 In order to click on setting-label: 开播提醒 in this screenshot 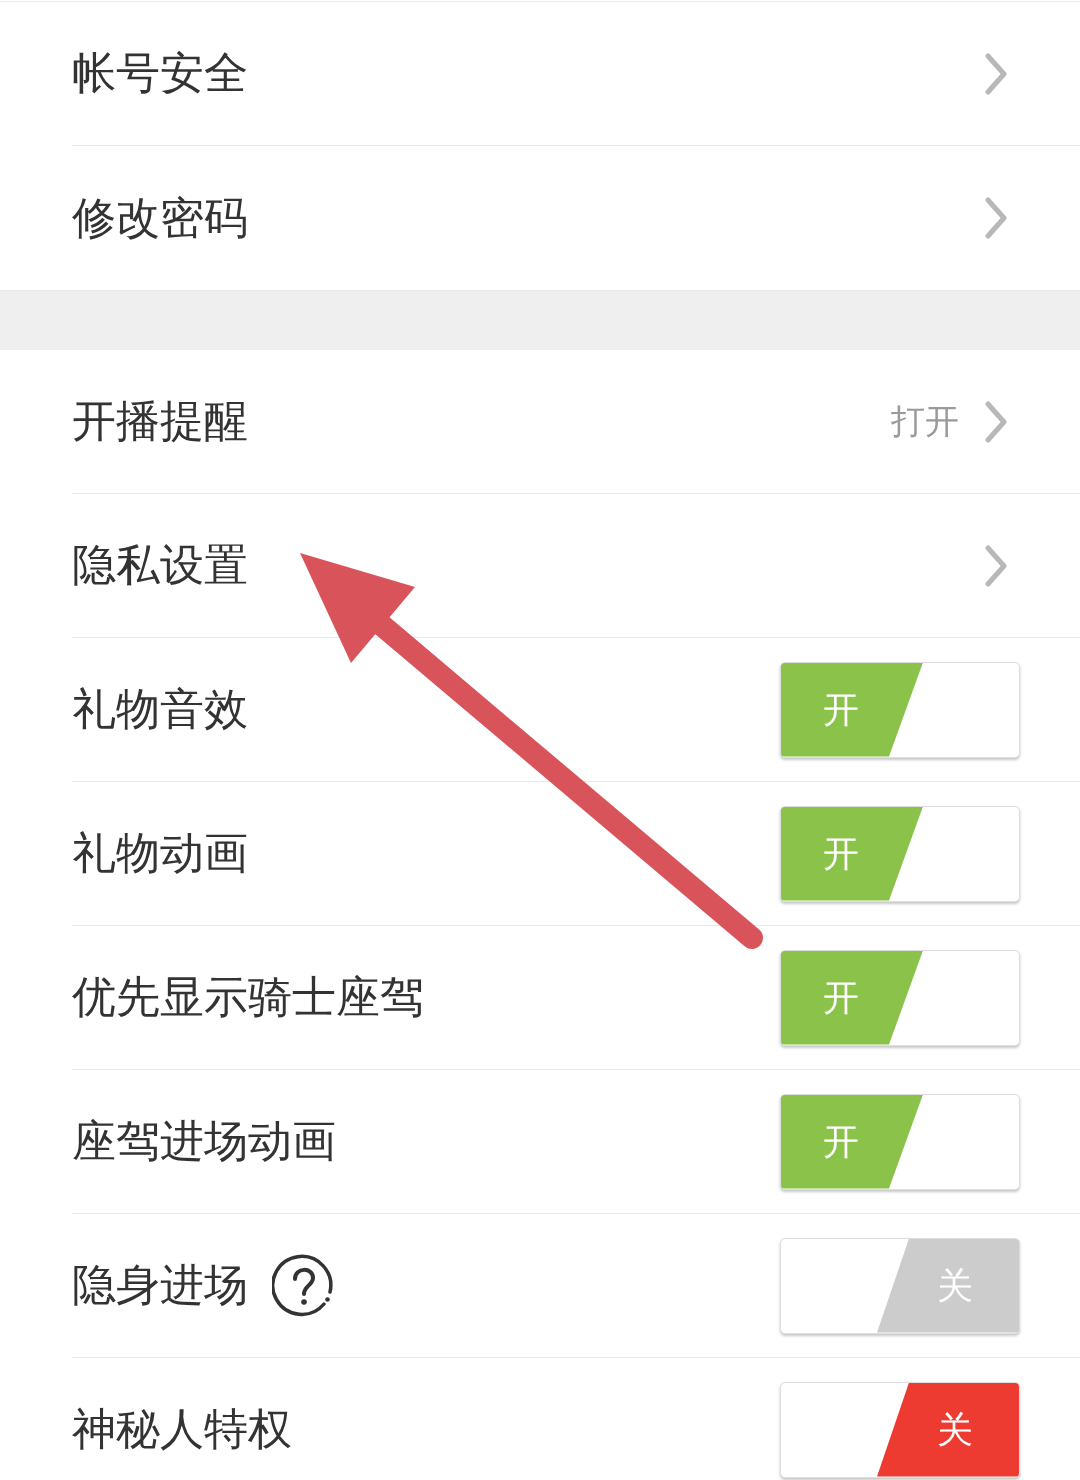, I will do `click(160, 421)`.